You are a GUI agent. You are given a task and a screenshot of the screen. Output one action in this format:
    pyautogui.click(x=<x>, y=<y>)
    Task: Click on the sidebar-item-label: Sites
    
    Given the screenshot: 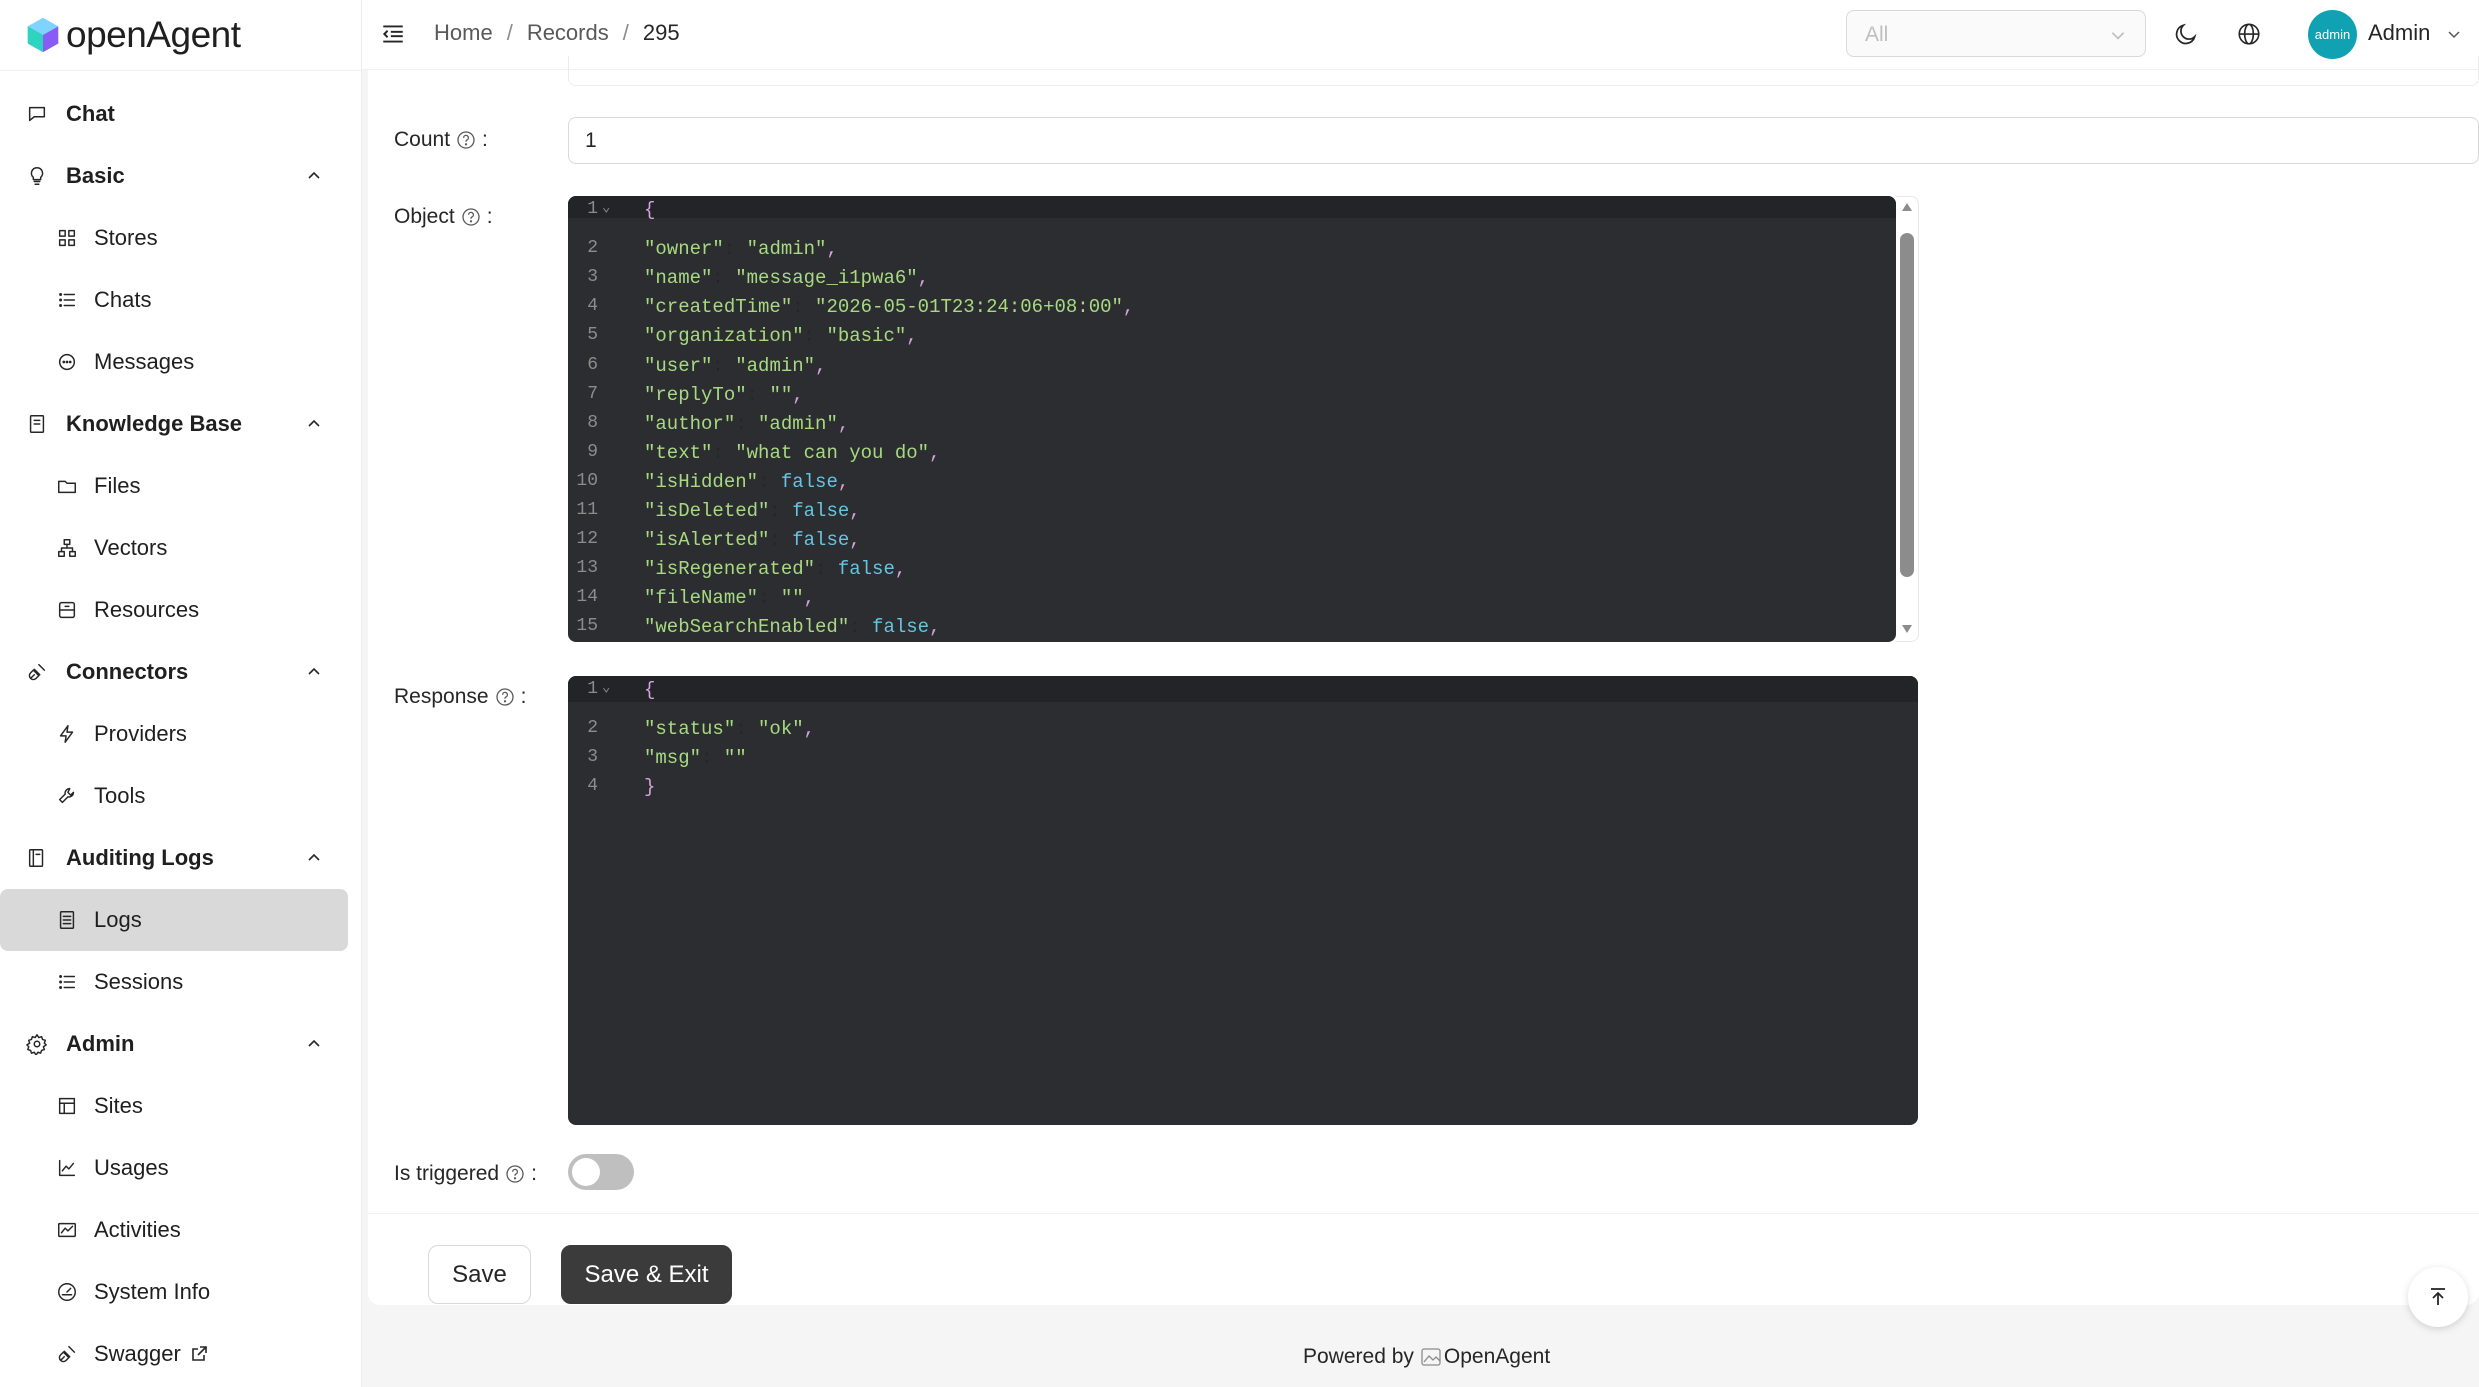 What is the action you would take?
    pyautogui.click(x=118, y=1105)
    